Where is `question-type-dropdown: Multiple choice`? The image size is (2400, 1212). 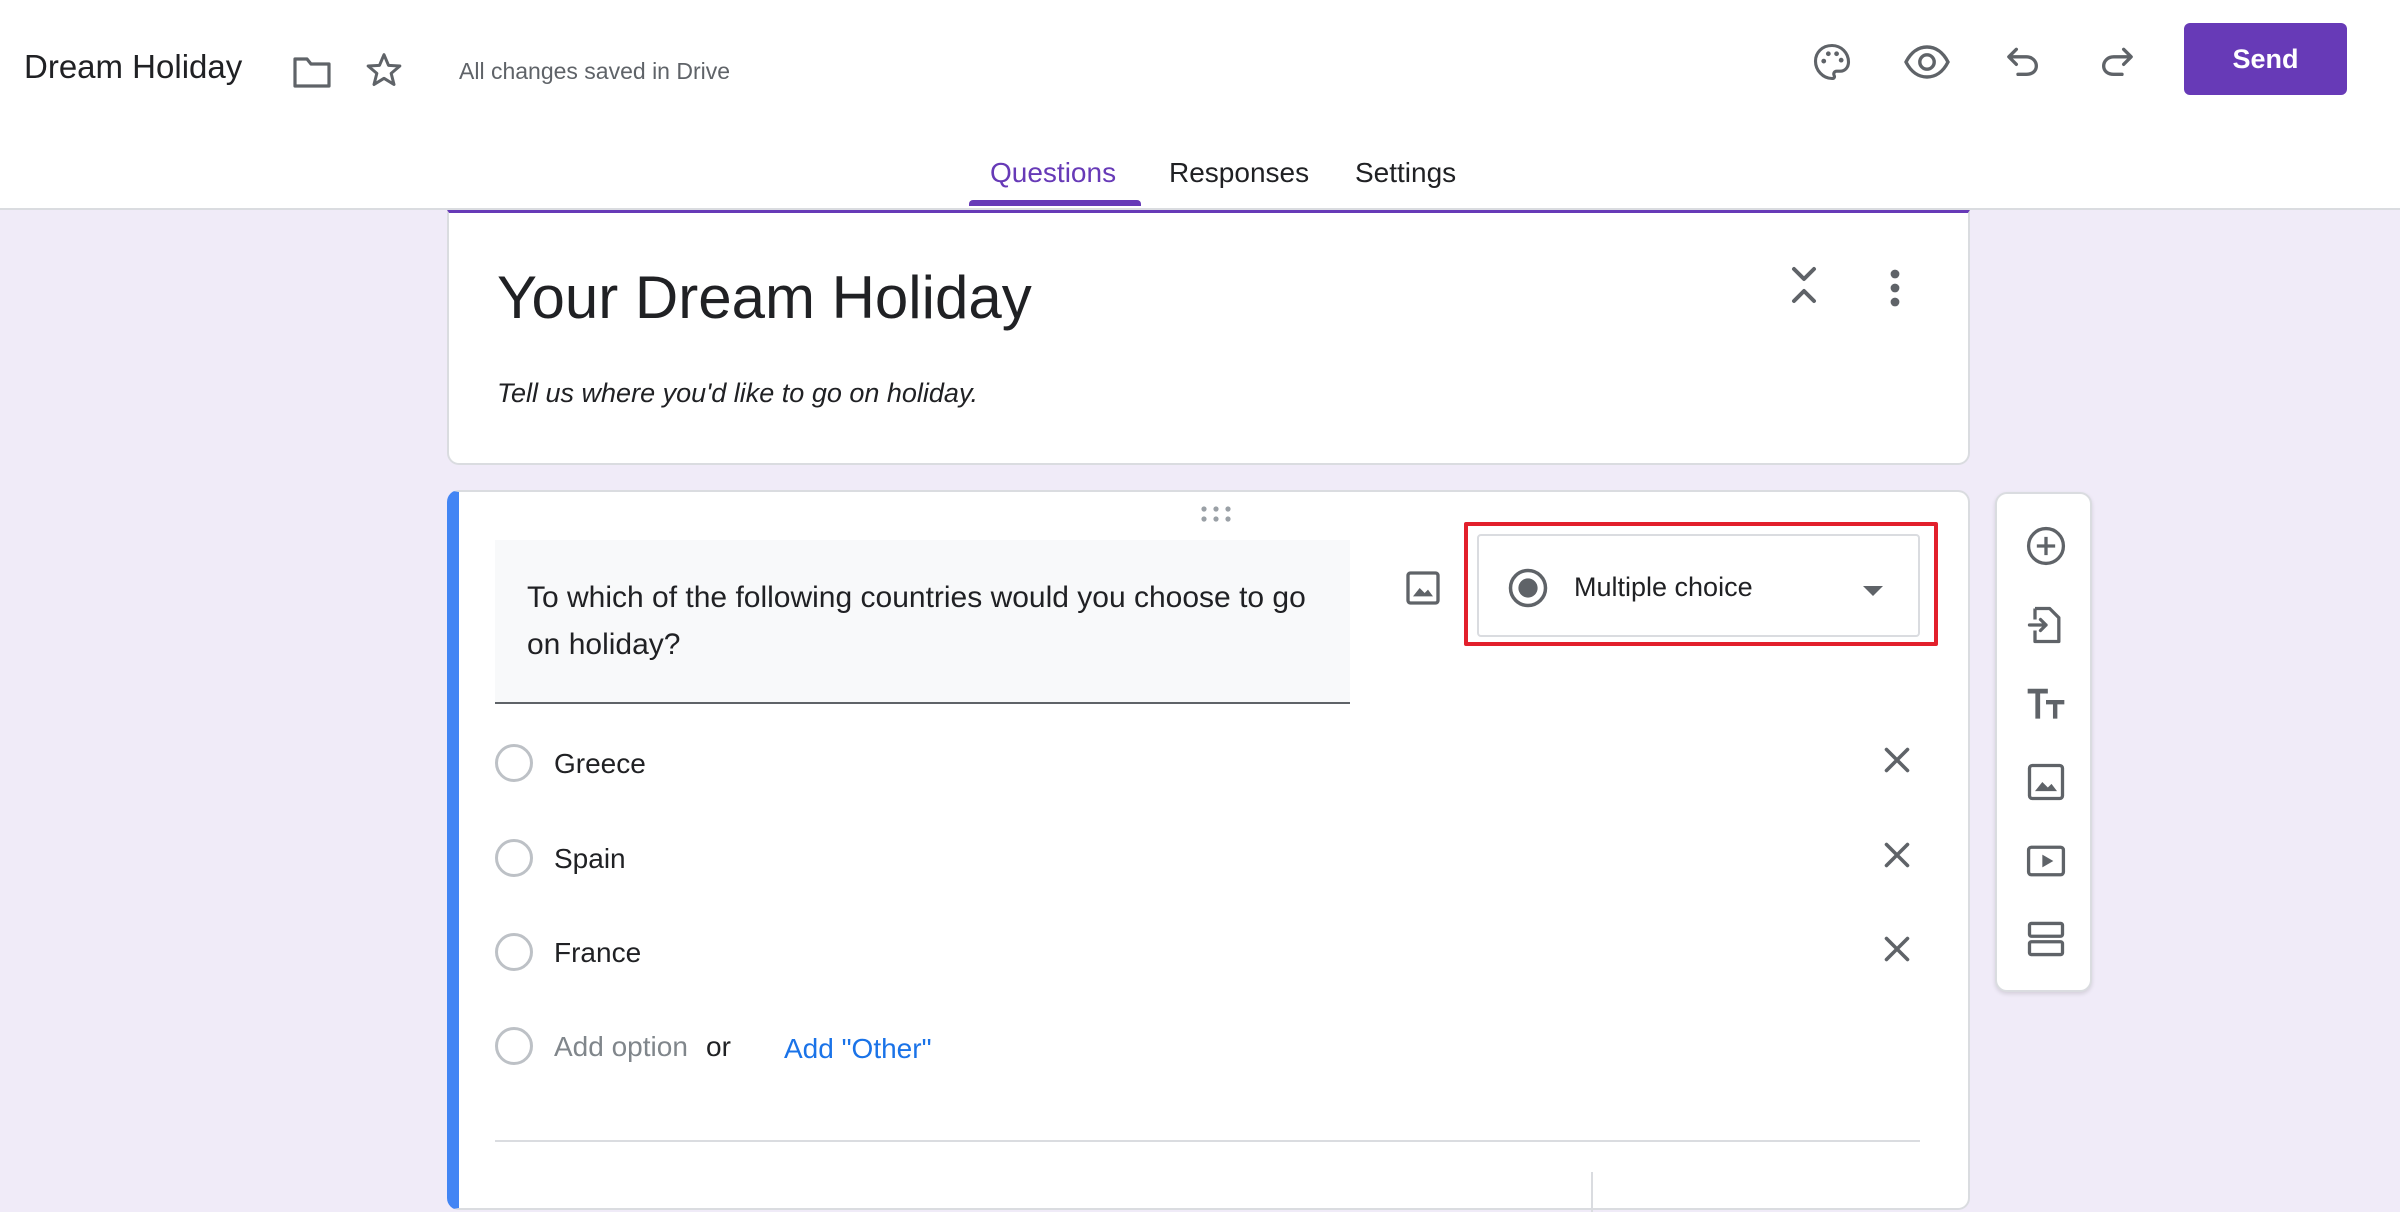 question-type-dropdown: Multiple choice is located at coordinates (1698, 585).